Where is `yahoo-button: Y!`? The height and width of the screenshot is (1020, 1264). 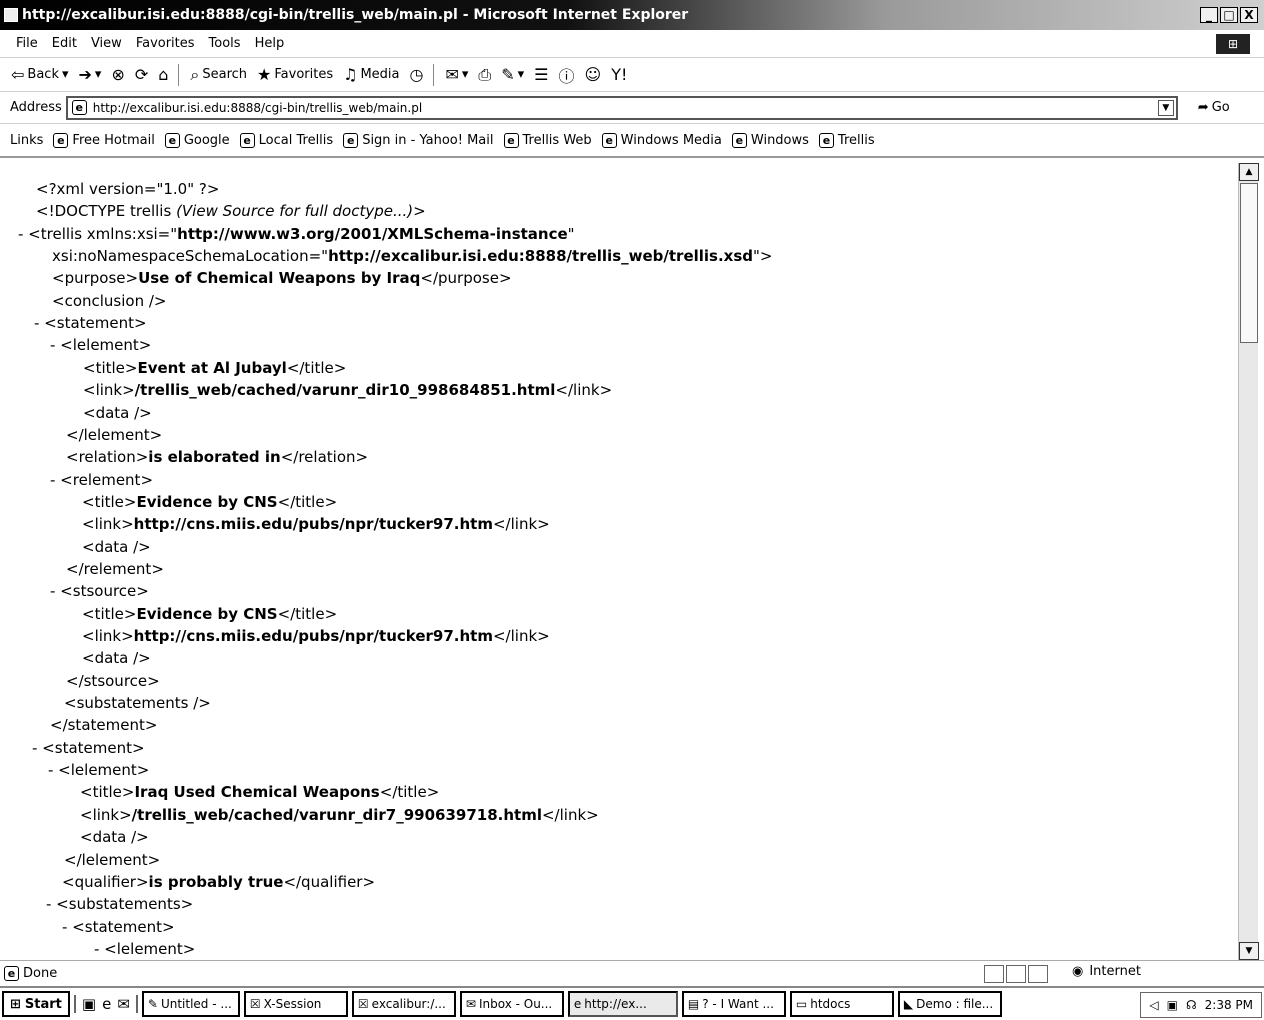
yahoo-button: Y! is located at coordinates (619, 74).